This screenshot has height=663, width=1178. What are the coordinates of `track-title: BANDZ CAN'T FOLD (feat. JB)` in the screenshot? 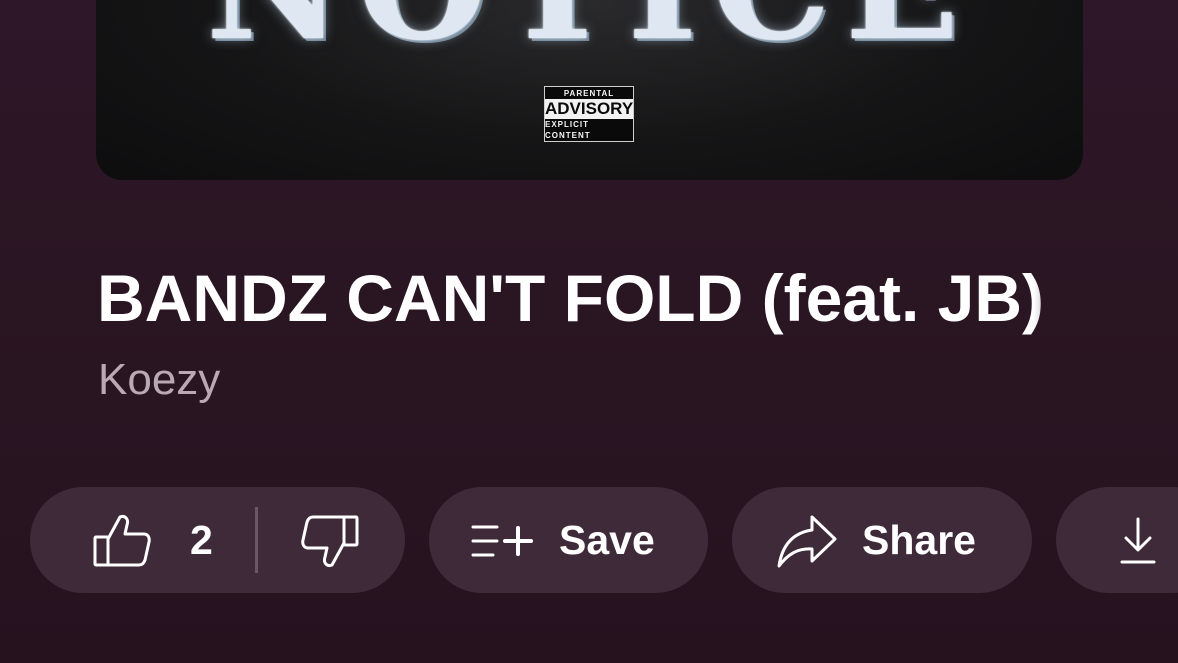 It's located at (570, 298).